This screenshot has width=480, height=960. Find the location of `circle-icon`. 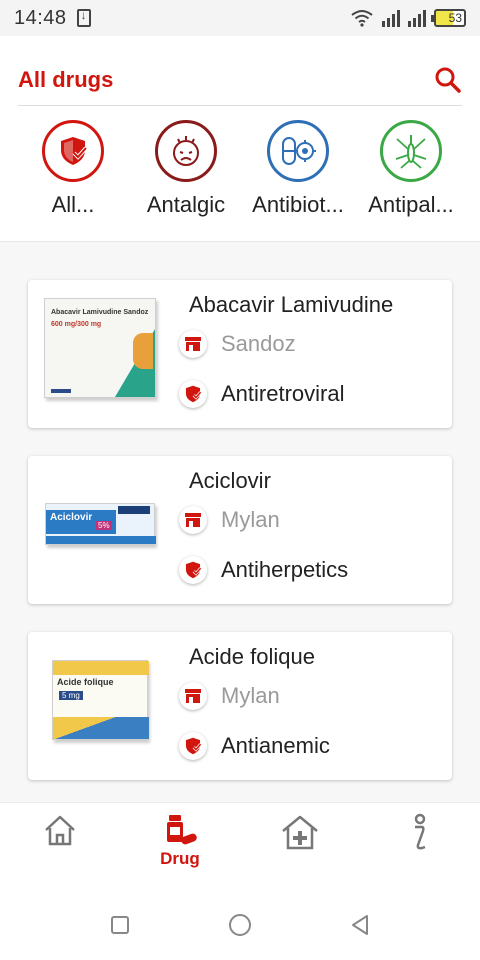

circle-icon is located at coordinates (240, 925).